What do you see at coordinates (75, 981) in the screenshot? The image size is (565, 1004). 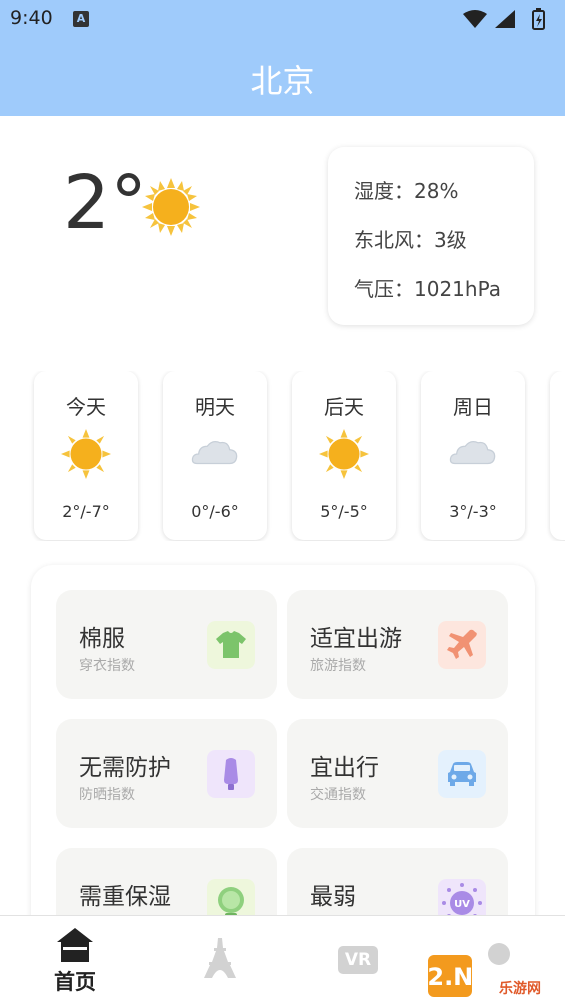 I see `tab-home-label: 首页` at bounding box center [75, 981].